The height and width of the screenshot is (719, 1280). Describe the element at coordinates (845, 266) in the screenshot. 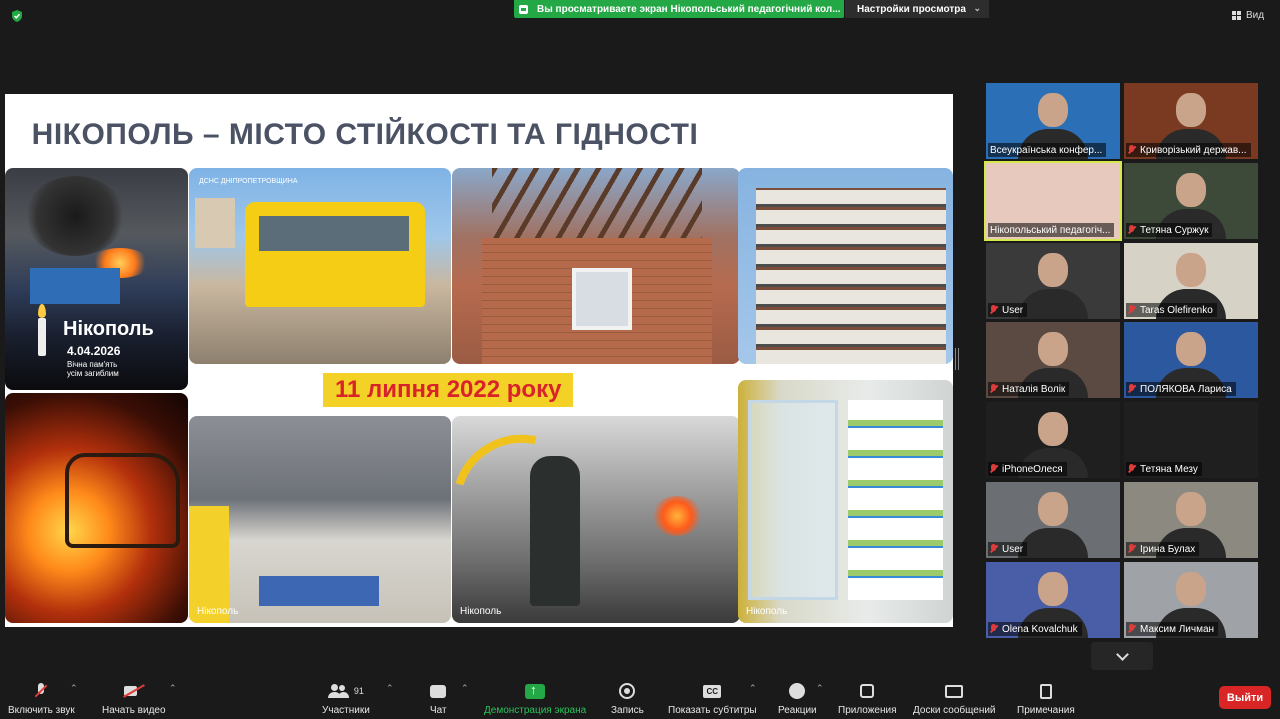

I see `photo-damaged-apartment-block` at that location.